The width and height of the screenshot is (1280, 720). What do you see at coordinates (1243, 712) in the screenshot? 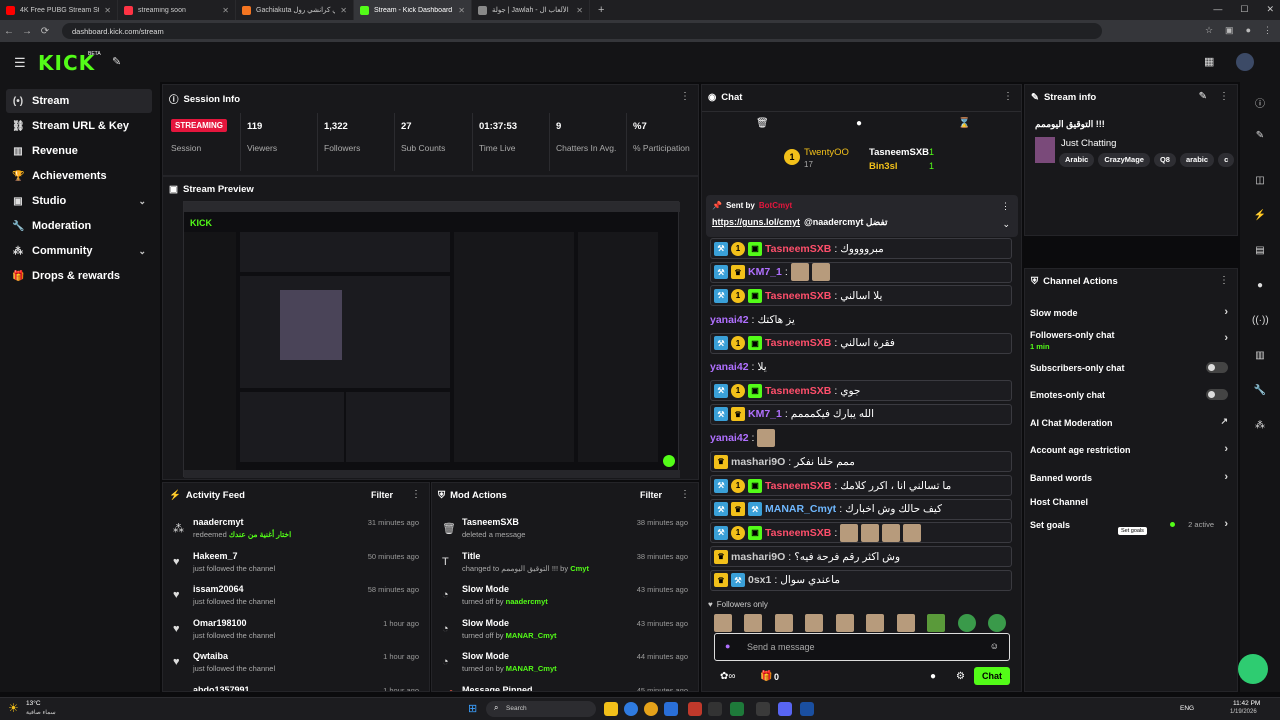
I see `clock-date: 1/19/2026` at bounding box center [1243, 712].